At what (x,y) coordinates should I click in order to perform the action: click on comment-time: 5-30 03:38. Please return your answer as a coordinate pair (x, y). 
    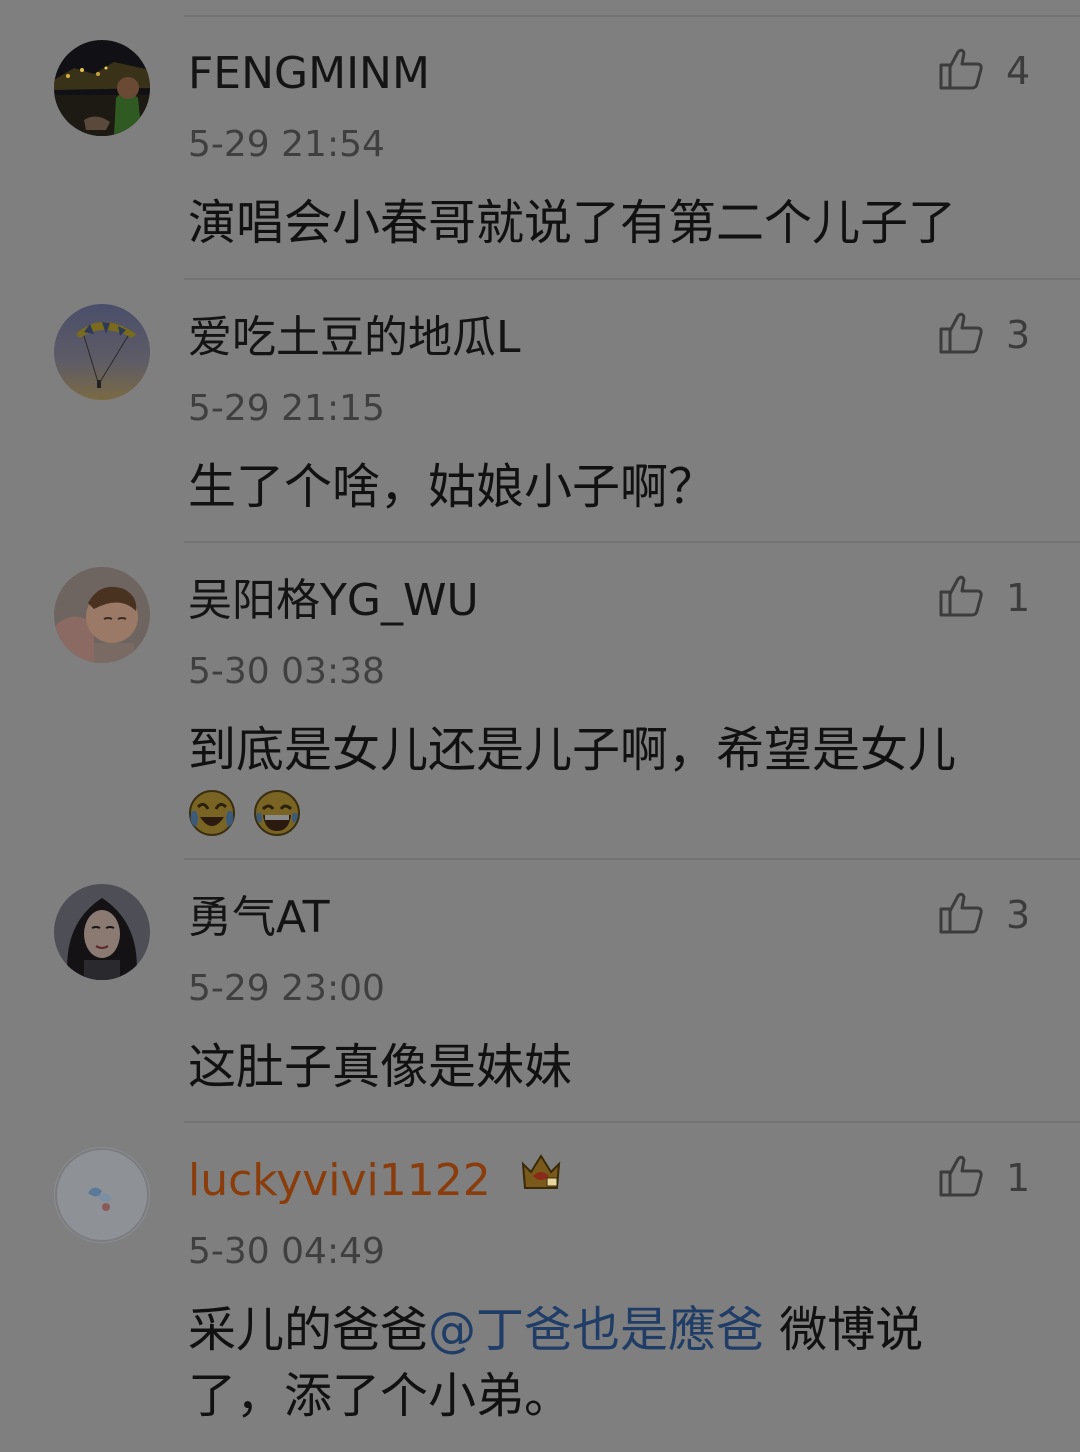
    Looking at the image, I should click on (286, 671).